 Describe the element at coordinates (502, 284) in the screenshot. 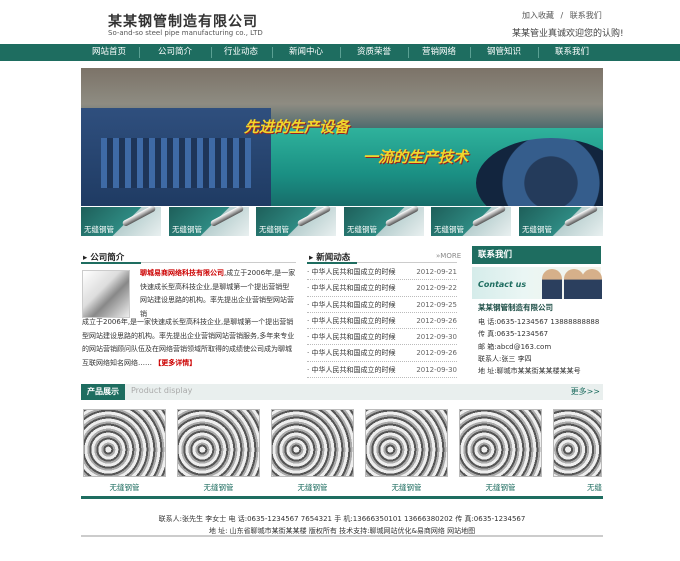

I see `contact-image-text: Contact us` at that location.